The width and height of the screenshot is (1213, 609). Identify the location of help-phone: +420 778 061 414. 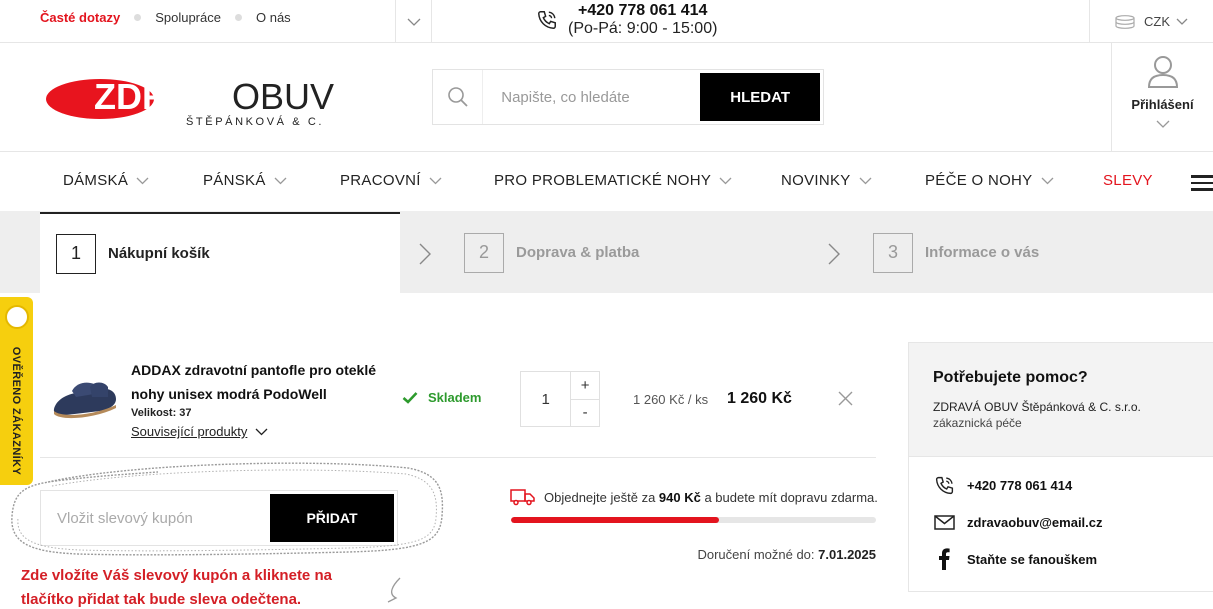
(1002, 485).